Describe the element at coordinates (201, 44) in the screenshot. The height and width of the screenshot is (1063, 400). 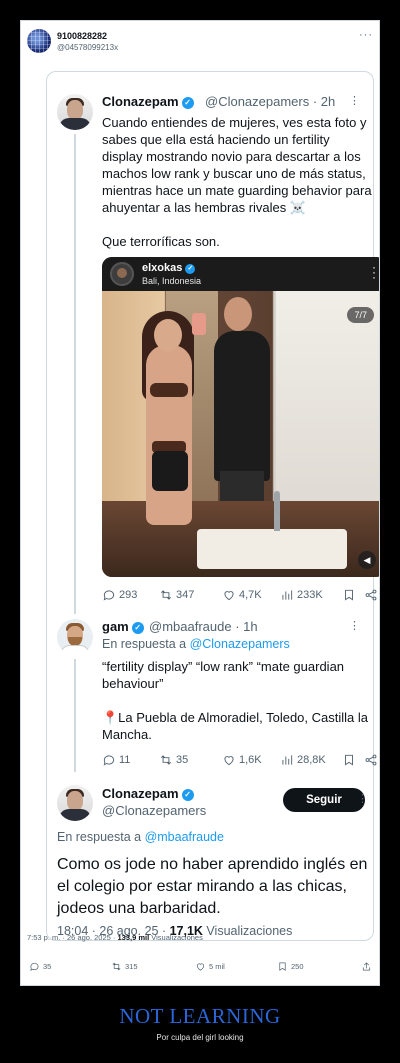
I see `outer-tweet-header: 9100828282 @04578099213x ···` at that location.